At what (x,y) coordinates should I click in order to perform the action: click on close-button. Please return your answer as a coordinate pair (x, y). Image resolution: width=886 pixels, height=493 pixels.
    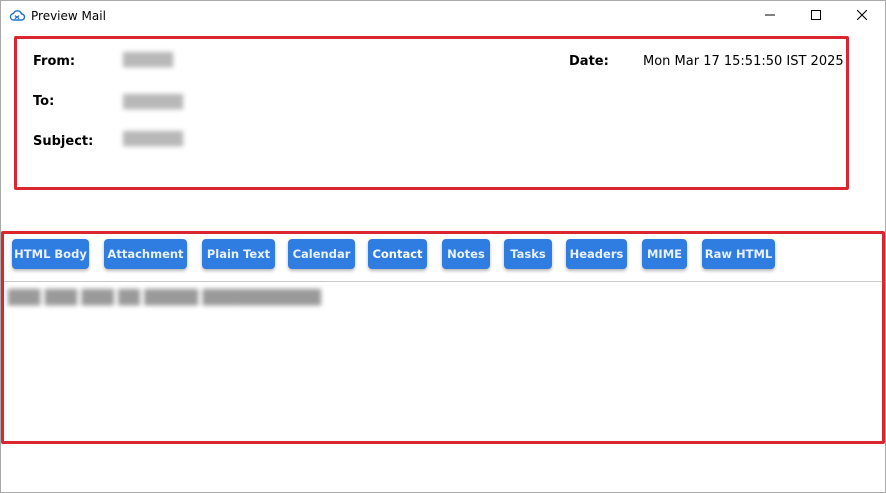
    Looking at the image, I should click on (862, 16).